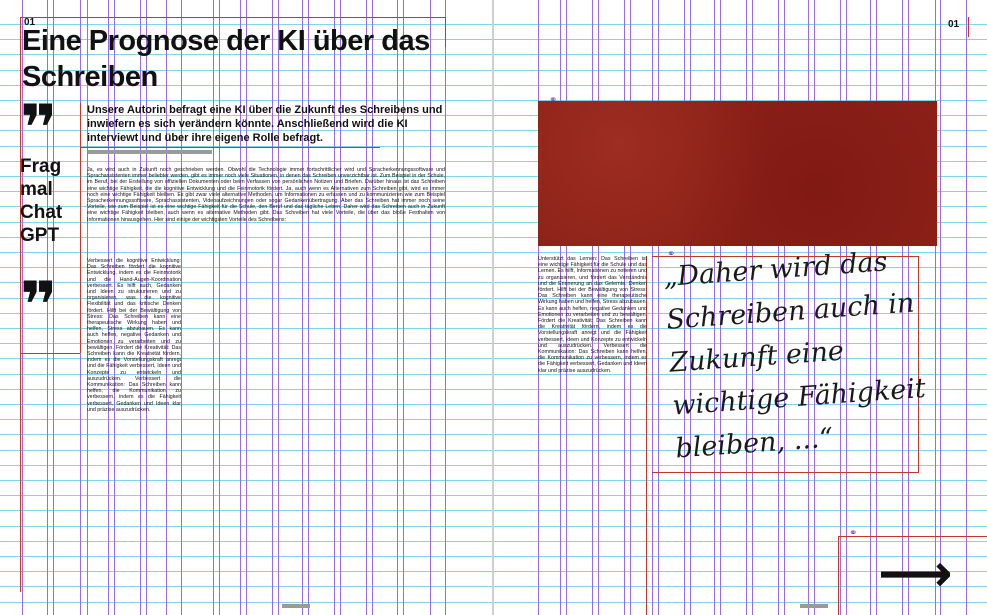 Image resolution: width=987 pixels, height=615 pixels. What do you see at coordinates (785, 472) in the screenshot?
I see `quote-frame-bottom` at bounding box center [785, 472].